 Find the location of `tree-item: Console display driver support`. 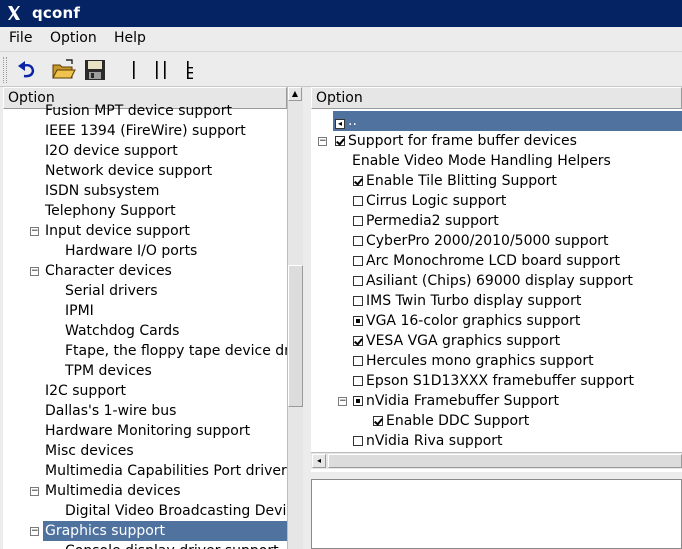

tree-item: Console display driver support is located at coordinates (172, 545).